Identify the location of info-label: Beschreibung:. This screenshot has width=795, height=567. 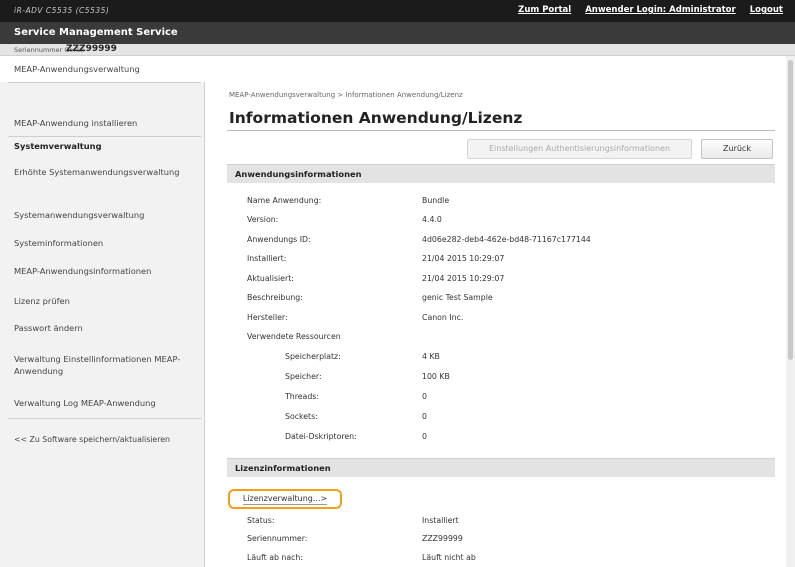
(275, 297).